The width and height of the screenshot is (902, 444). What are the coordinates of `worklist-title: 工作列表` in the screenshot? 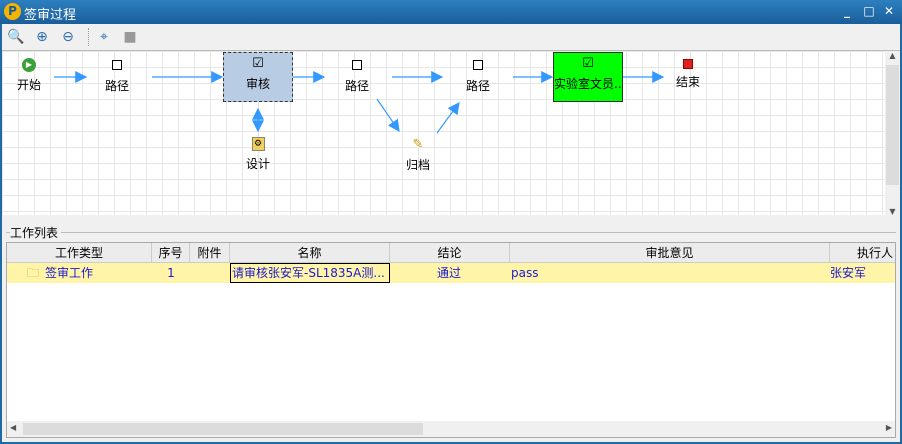 It's located at (36, 232).